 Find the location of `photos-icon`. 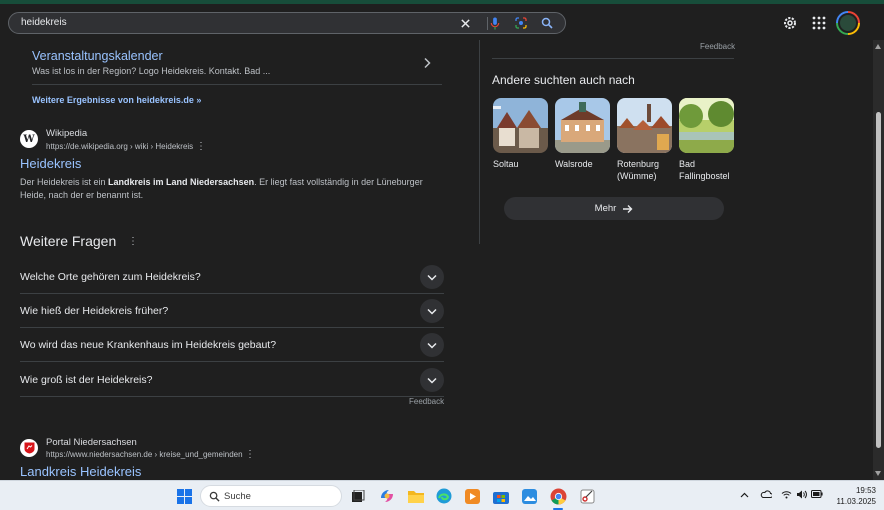

photos-icon is located at coordinates (529, 496).